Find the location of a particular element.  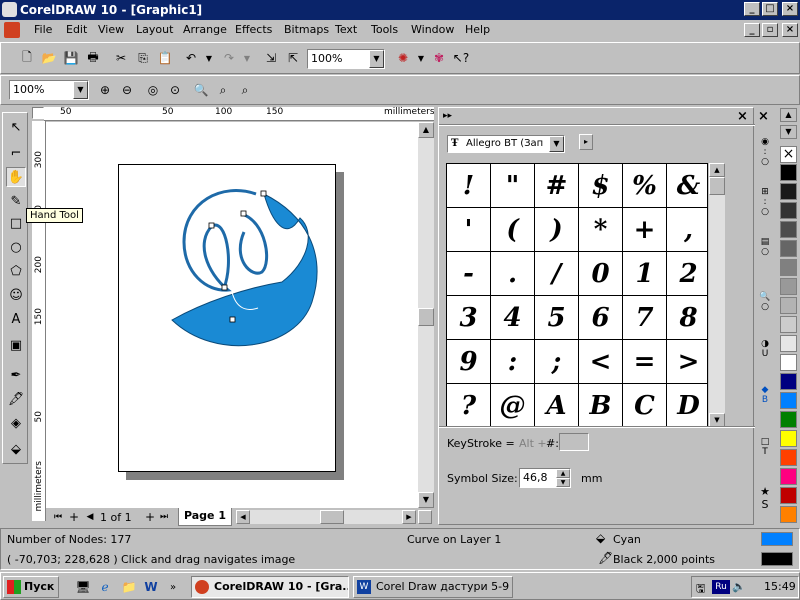

fill-color-swatch is located at coordinates (777, 539).